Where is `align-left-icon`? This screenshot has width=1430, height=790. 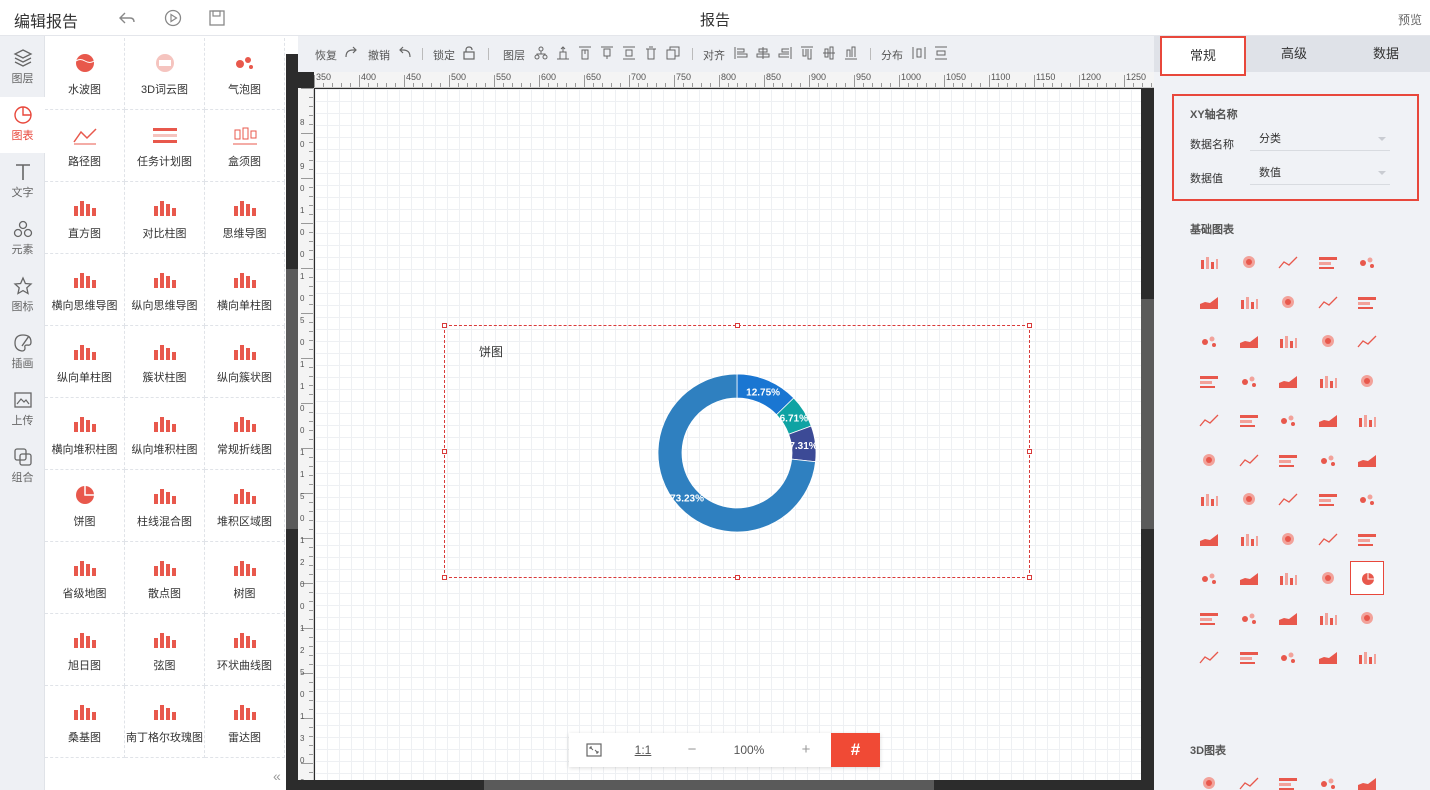
align-left-icon is located at coordinates (741, 53).